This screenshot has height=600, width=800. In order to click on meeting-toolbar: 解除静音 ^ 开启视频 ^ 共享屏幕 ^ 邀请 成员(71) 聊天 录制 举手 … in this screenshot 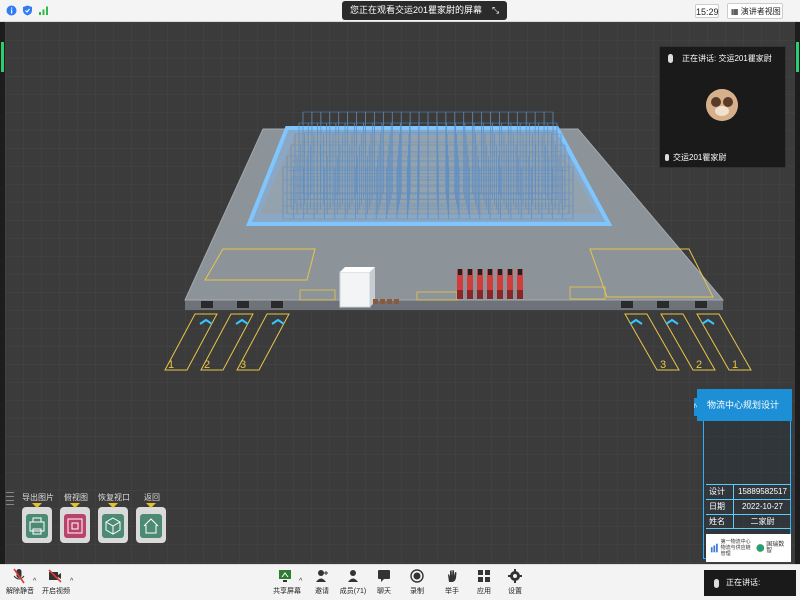, I will do `click(400, 582)`.